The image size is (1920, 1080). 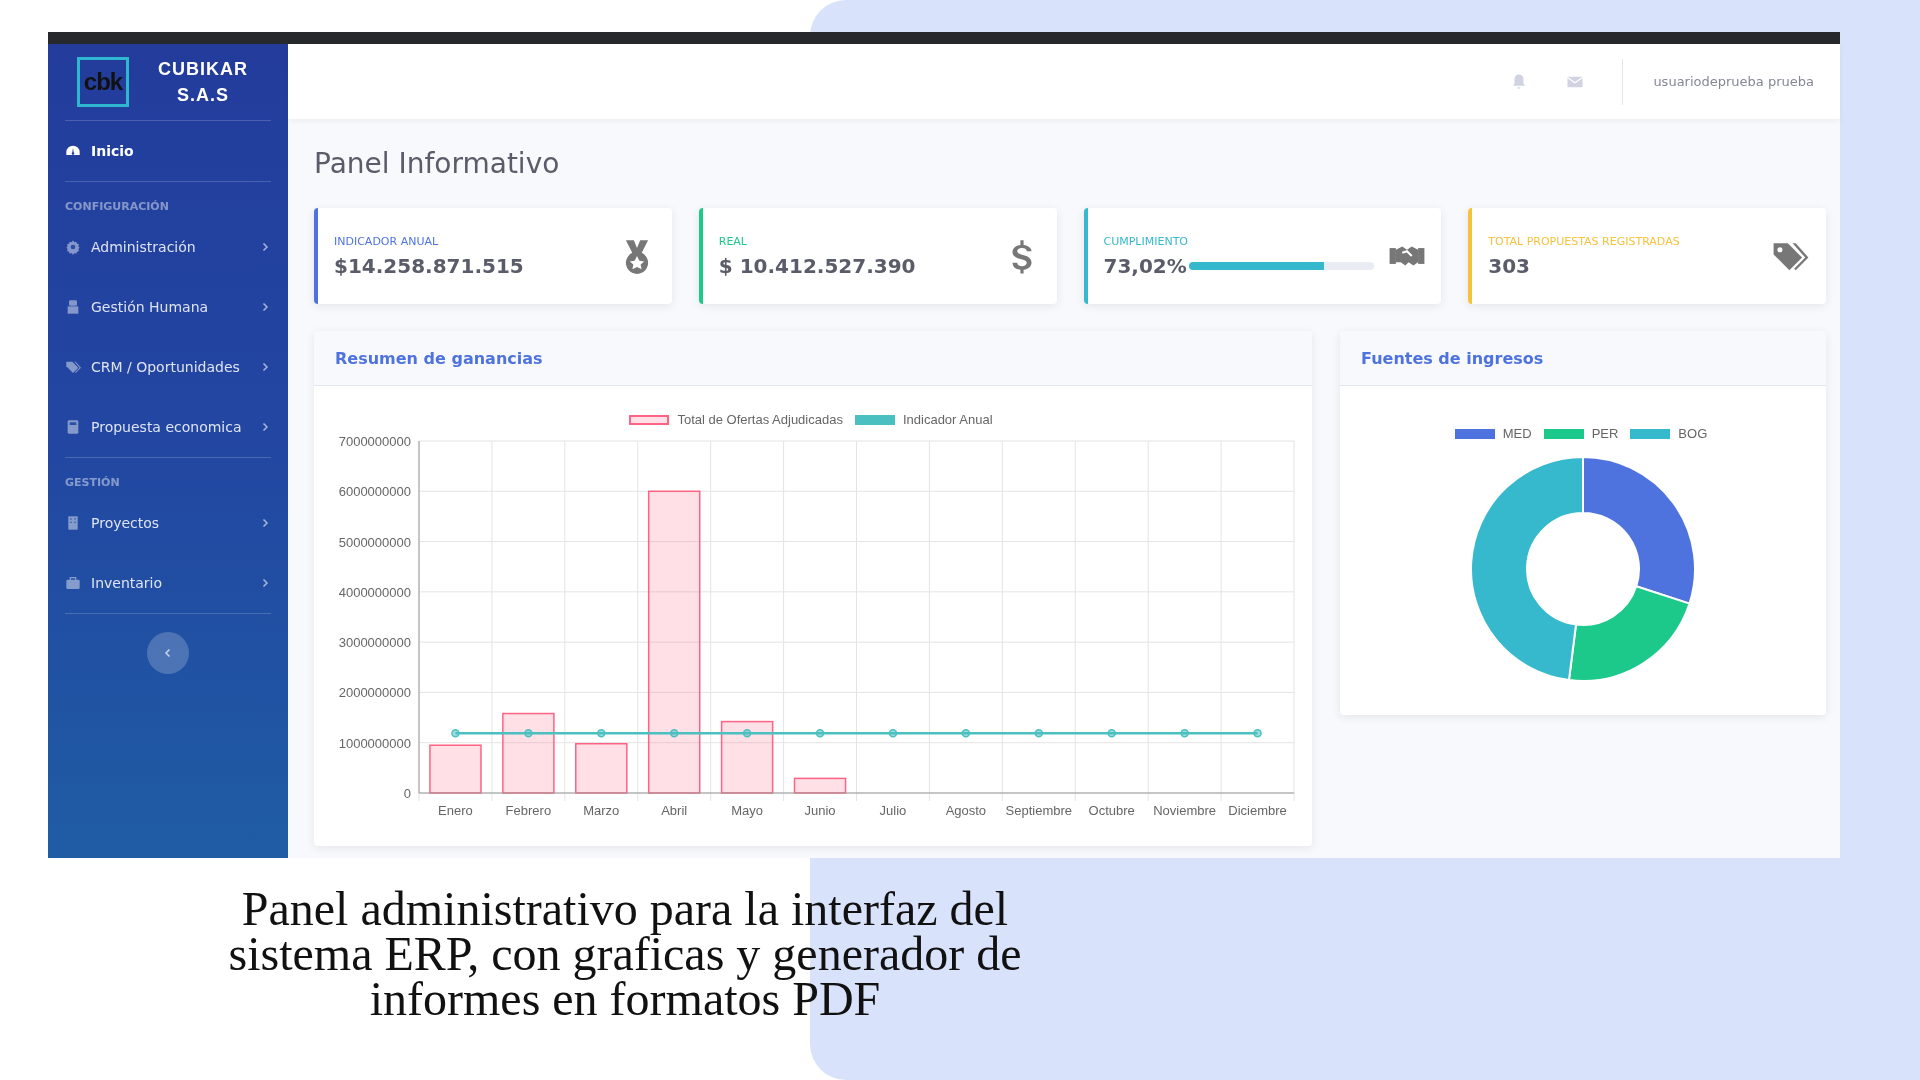 What do you see at coordinates (203, 82) in the screenshot?
I see `brand-name: CUBIKAR S.A.S` at bounding box center [203, 82].